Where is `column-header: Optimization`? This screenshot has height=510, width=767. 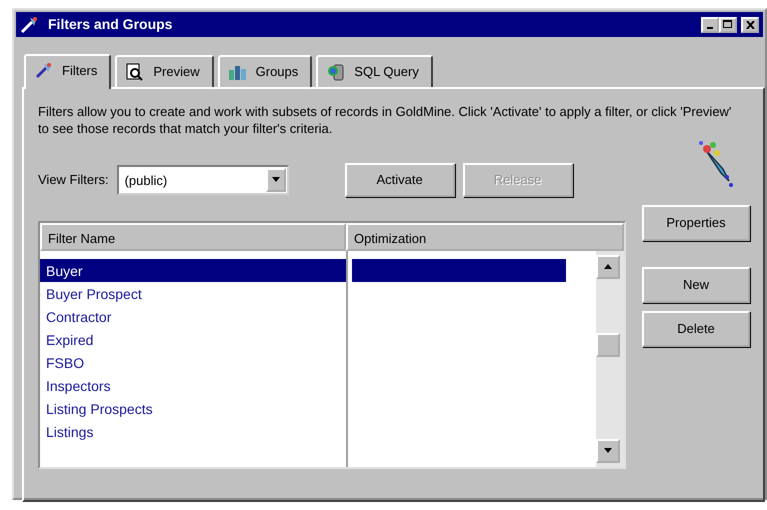 column-header: Optimization is located at coordinates (485, 236).